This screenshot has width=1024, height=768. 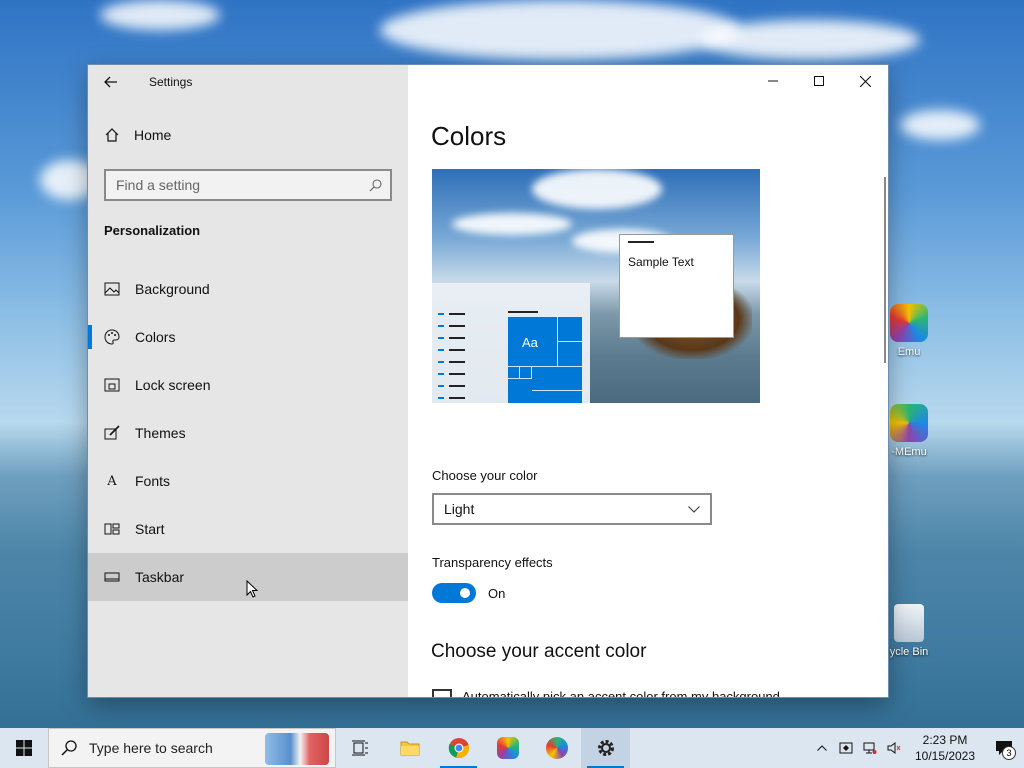 I want to click on start-button, so click(x=24, y=748).